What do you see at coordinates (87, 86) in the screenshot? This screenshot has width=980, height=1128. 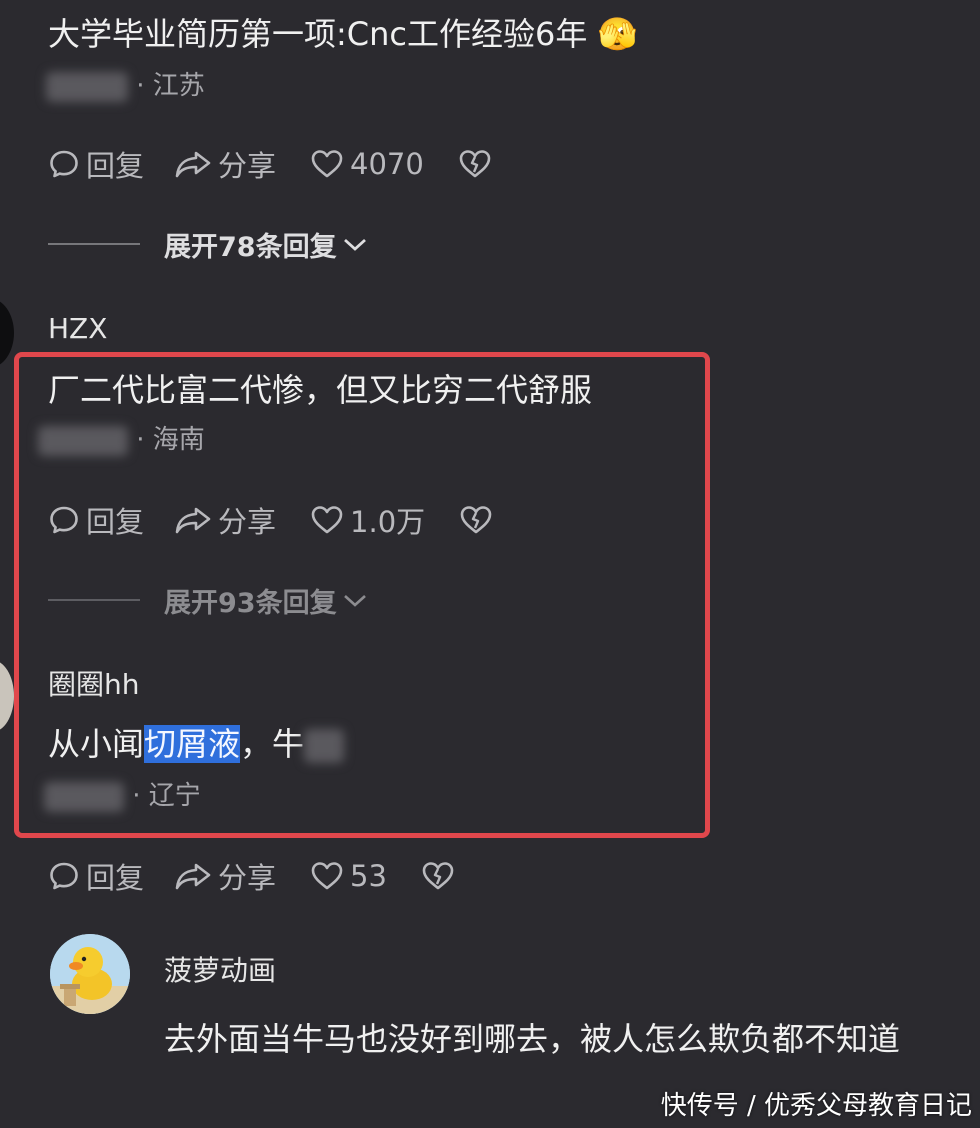 I see `blurred-time` at bounding box center [87, 86].